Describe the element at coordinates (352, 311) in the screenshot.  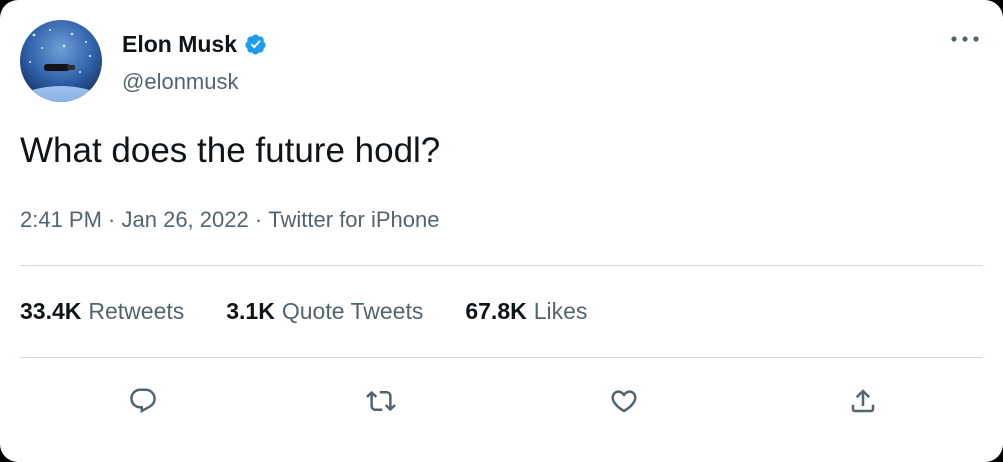
I see `stat-label: Quote Tweets` at that location.